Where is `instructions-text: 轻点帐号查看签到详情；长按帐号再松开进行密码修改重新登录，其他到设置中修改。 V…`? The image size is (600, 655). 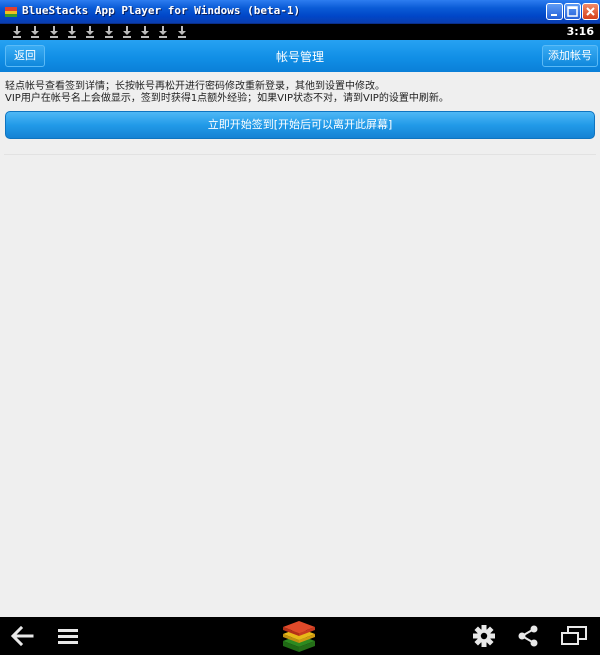
instructions-text: 轻点帐号查看签到详情；长按帐号再松开进行密码修改重新登录，其他到设置中修改。 V… is located at coordinates (301, 93).